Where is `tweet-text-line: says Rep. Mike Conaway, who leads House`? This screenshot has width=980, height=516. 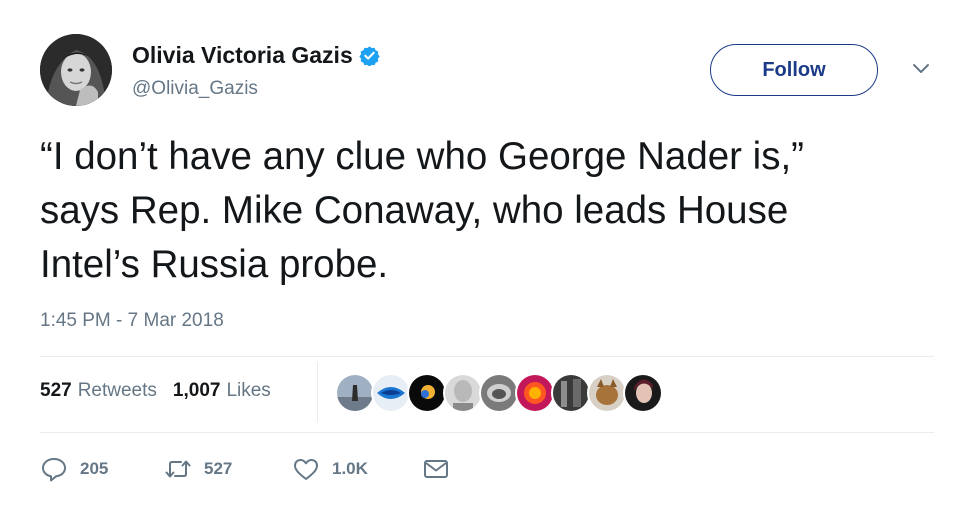
tweet-text-line: says Rep. Mike Conaway, who leads House is located at coordinates (414, 210).